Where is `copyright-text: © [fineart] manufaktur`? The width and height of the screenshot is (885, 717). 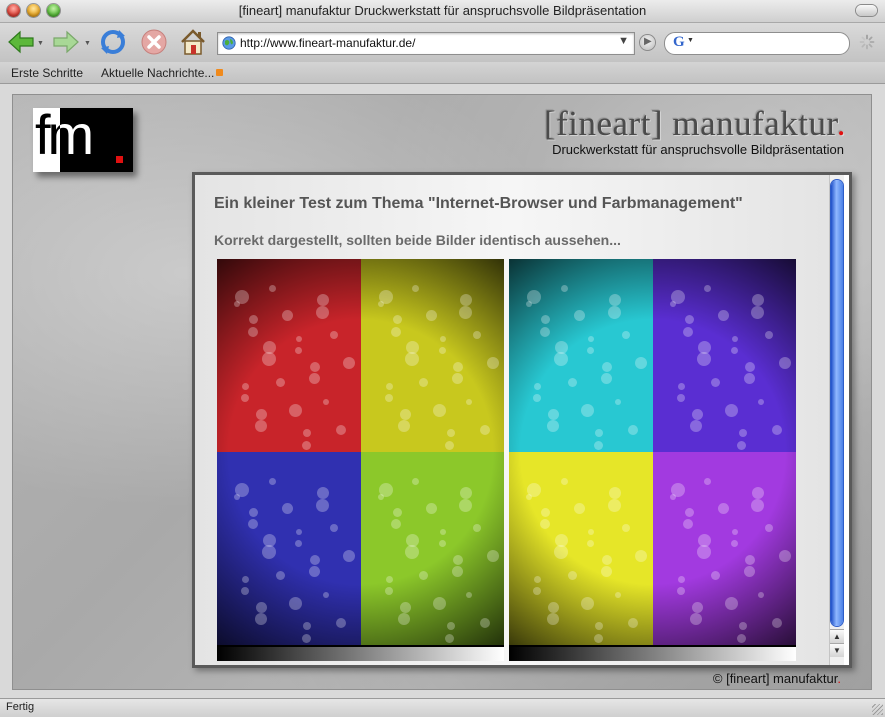 copyright-text: © [fineart] manufaktur is located at coordinates (775, 678).